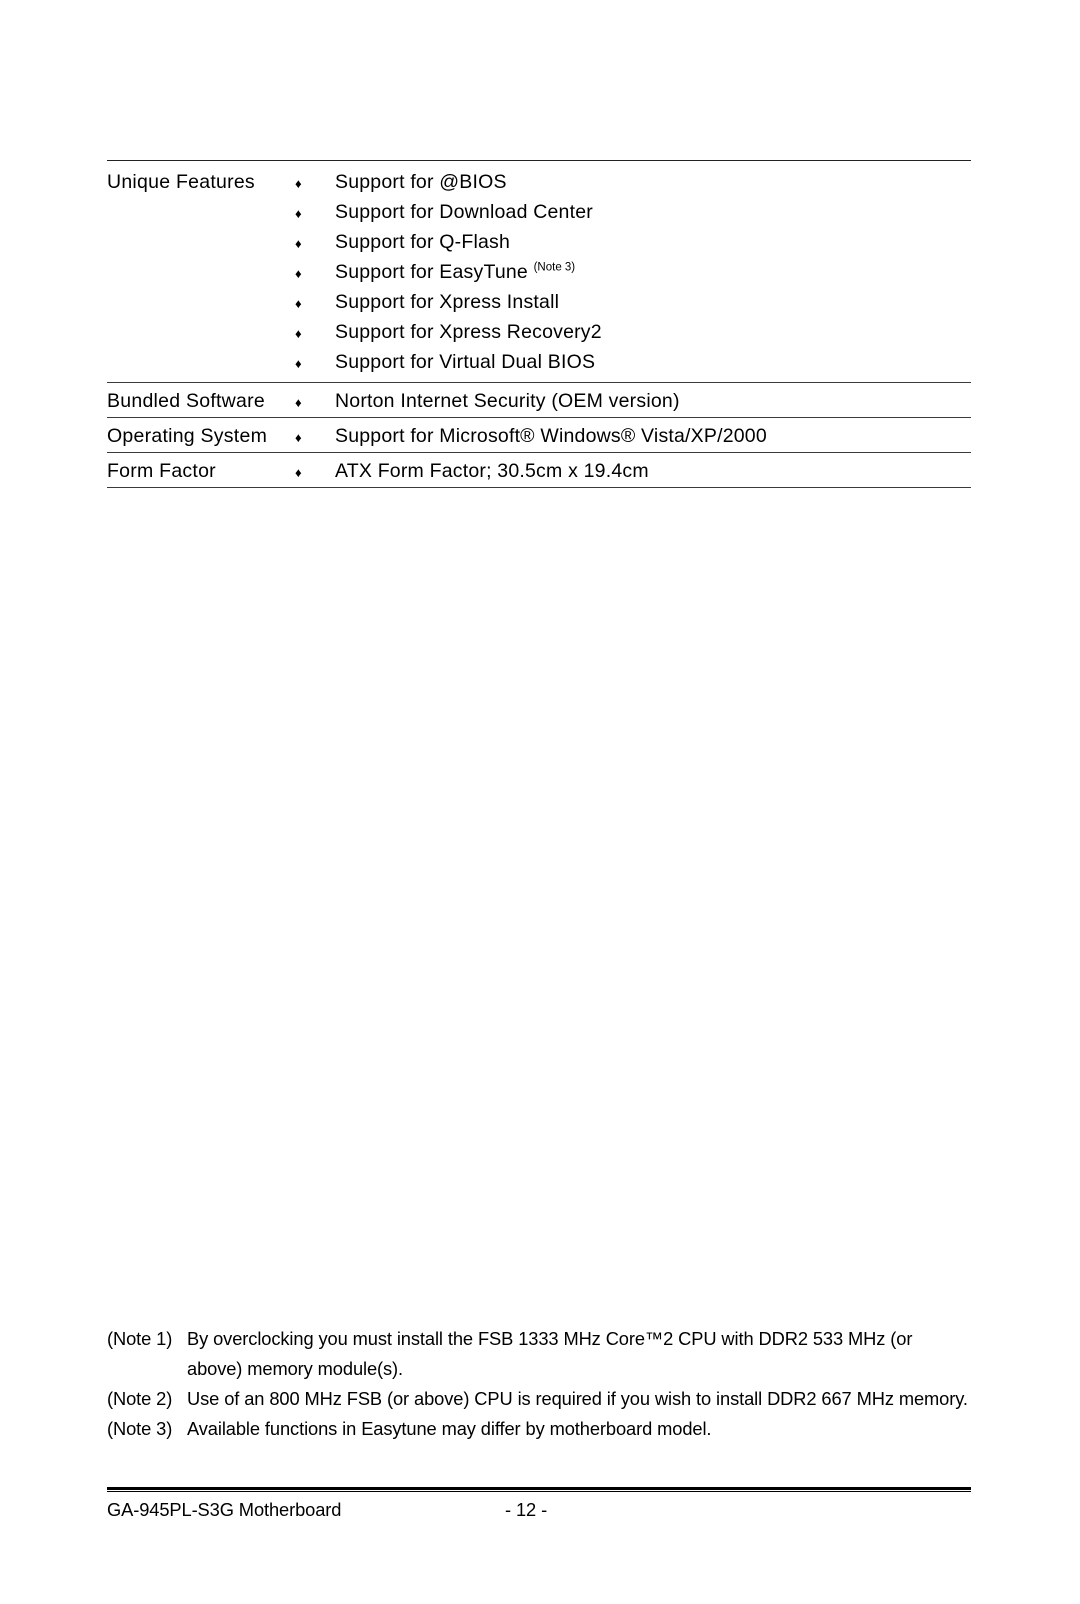 This screenshot has width=1080, height=1604. I want to click on spec-text: Norton Internet Security (OEM version), so click(507, 401).